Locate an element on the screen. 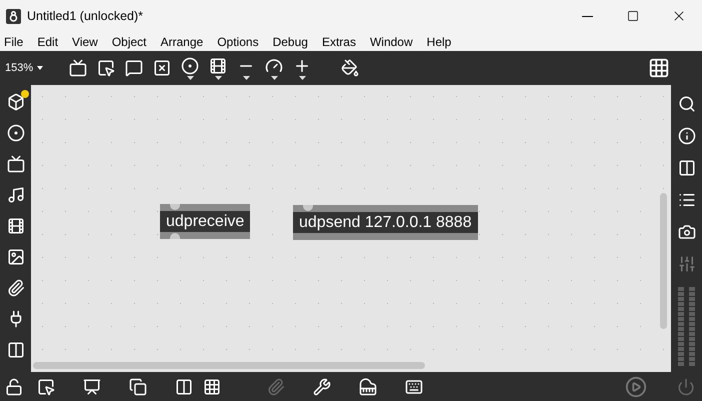 The width and height of the screenshot is (702, 401). cube-icon is located at coordinates (15, 102).